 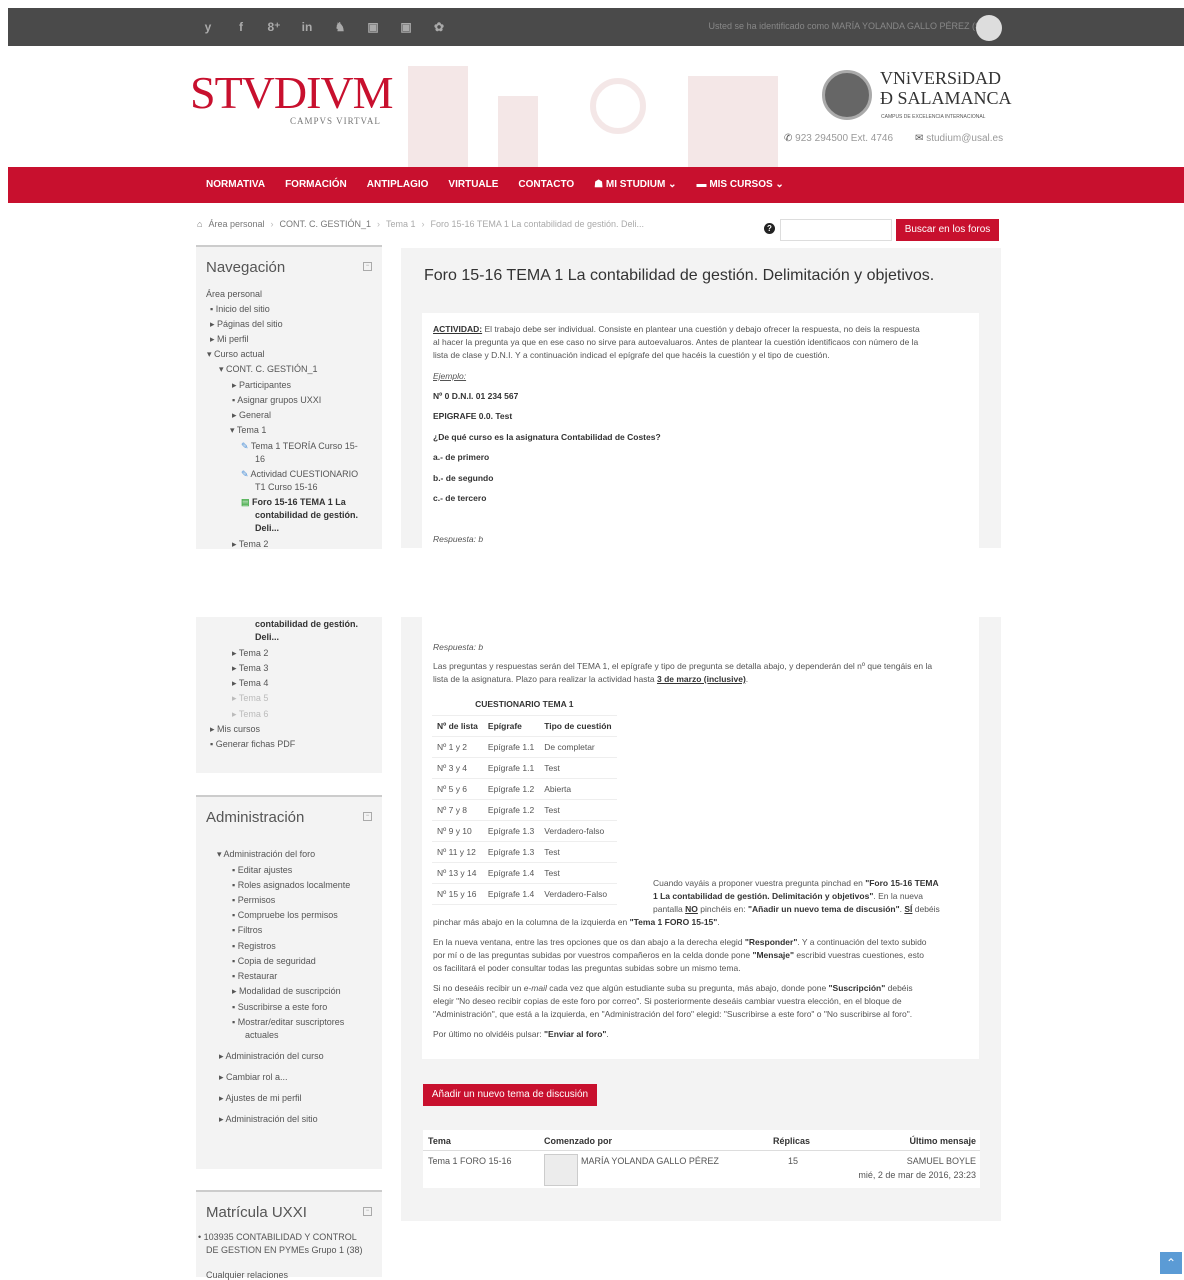 What do you see at coordinates (234, 294) in the screenshot?
I see `nav-area-personal: Área personal` at bounding box center [234, 294].